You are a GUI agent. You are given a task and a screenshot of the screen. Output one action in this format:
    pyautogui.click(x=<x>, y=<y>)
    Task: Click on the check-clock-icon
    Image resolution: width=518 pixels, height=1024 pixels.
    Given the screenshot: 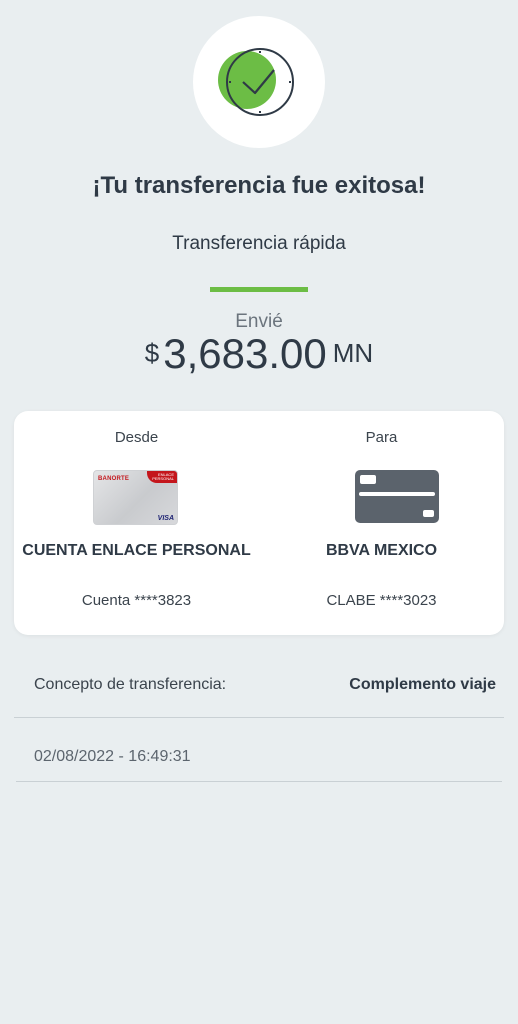 What is the action you would take?
    pyautogui.click(x=256, y=82)
    